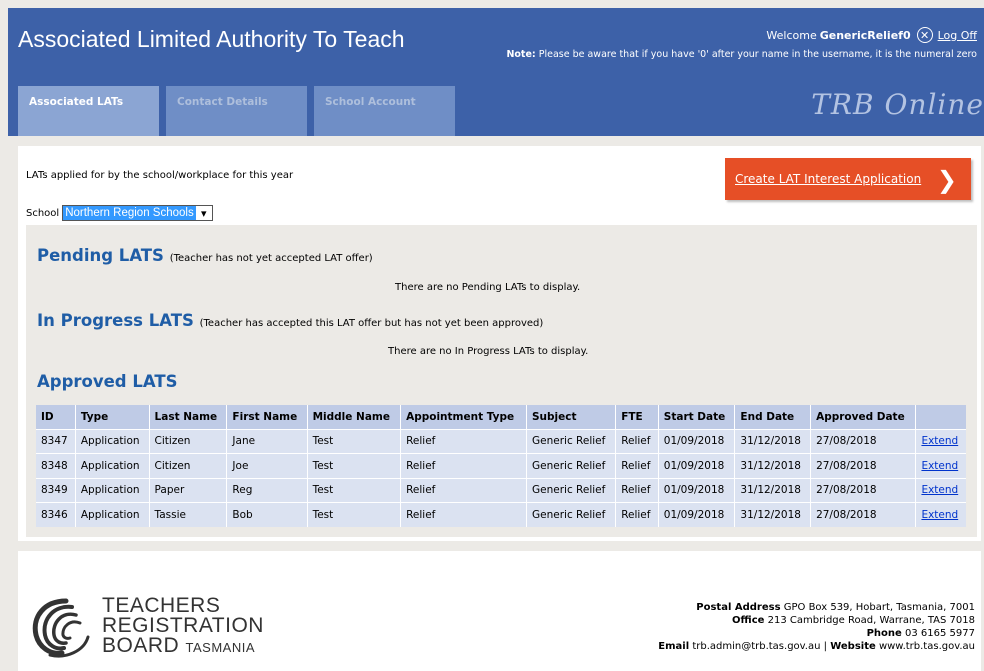  What do you see at coordinates (267, 465) in the screenshot?
I see `cell-first-name: Joe` at bounding box center [267, 465].